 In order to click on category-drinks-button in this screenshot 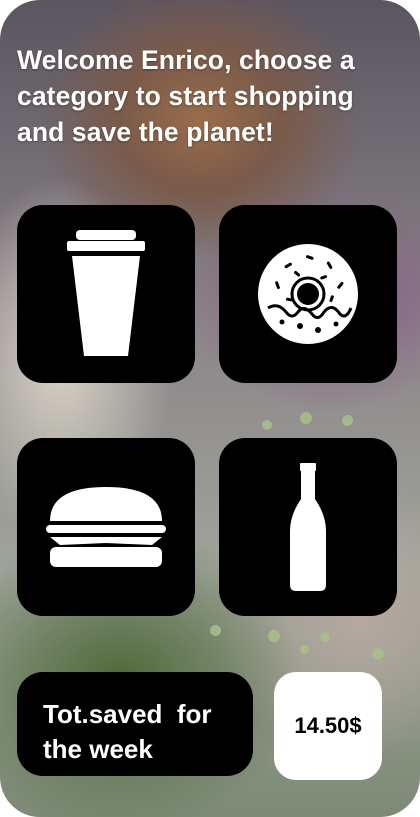, I will do `click(106, 294)`.